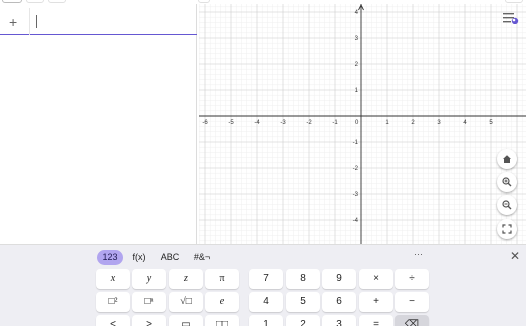  Describe the element at coordinates (356, 195) in the screenshot. I see `y-tick-label: -3` at that location.